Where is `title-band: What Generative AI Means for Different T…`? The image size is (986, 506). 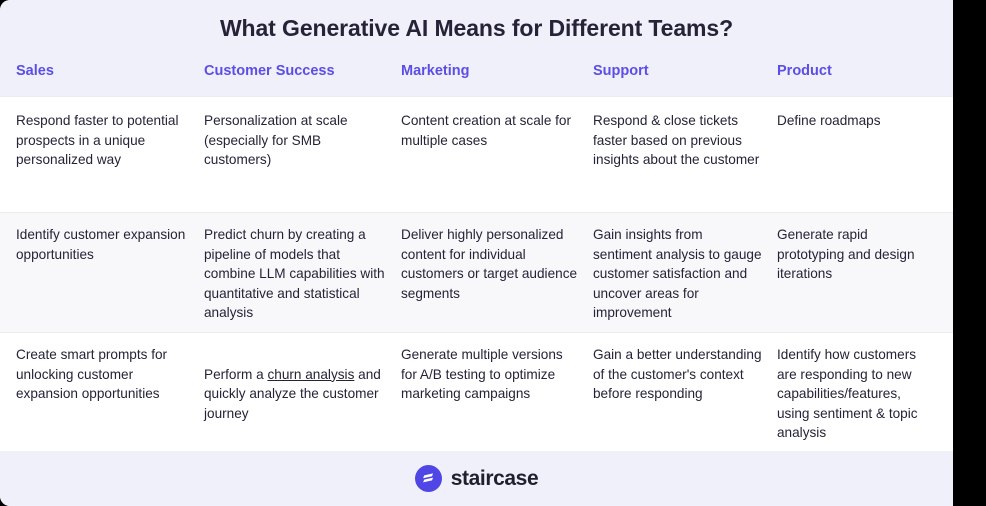
title-band: What Generative AI Means for Different T… is located at coordinates (476, 28).